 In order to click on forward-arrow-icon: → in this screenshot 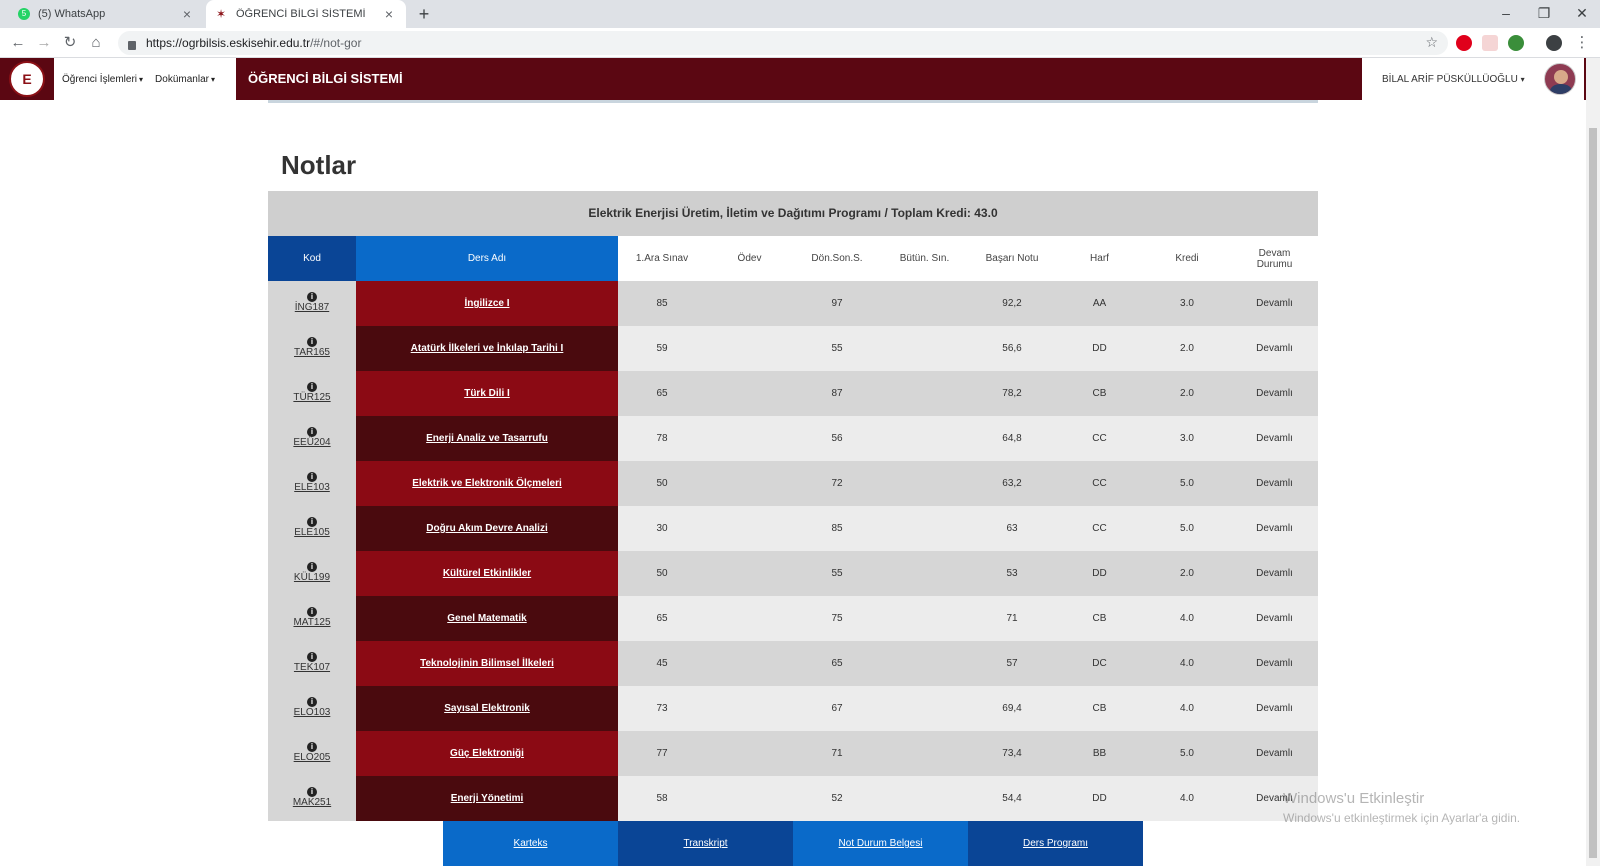, I will do `click(44, 43)`.